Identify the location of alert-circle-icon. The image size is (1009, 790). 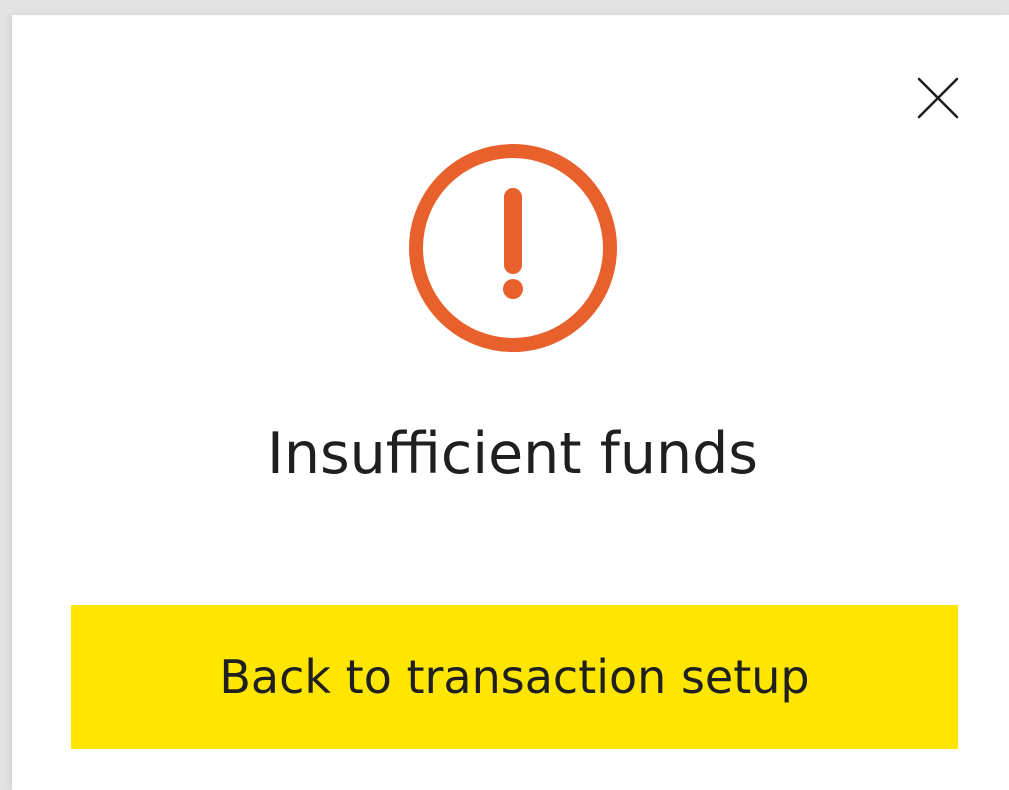
(513, 248).